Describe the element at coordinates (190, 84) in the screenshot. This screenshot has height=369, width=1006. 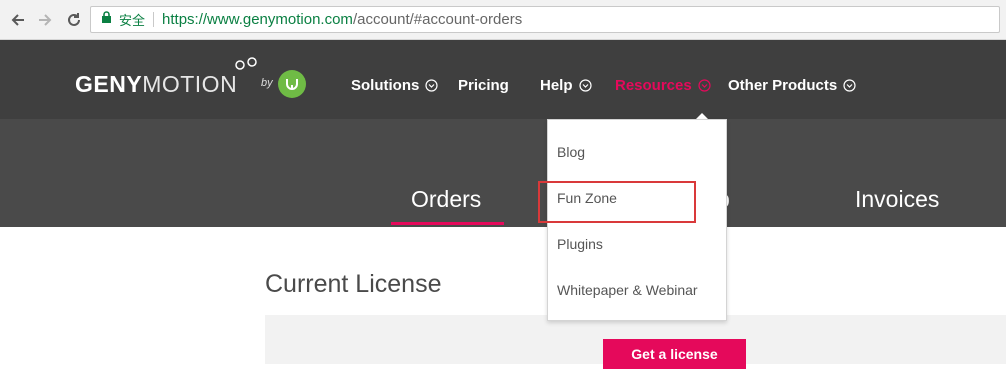
I see `logo-light-text: MOTION` at that location.